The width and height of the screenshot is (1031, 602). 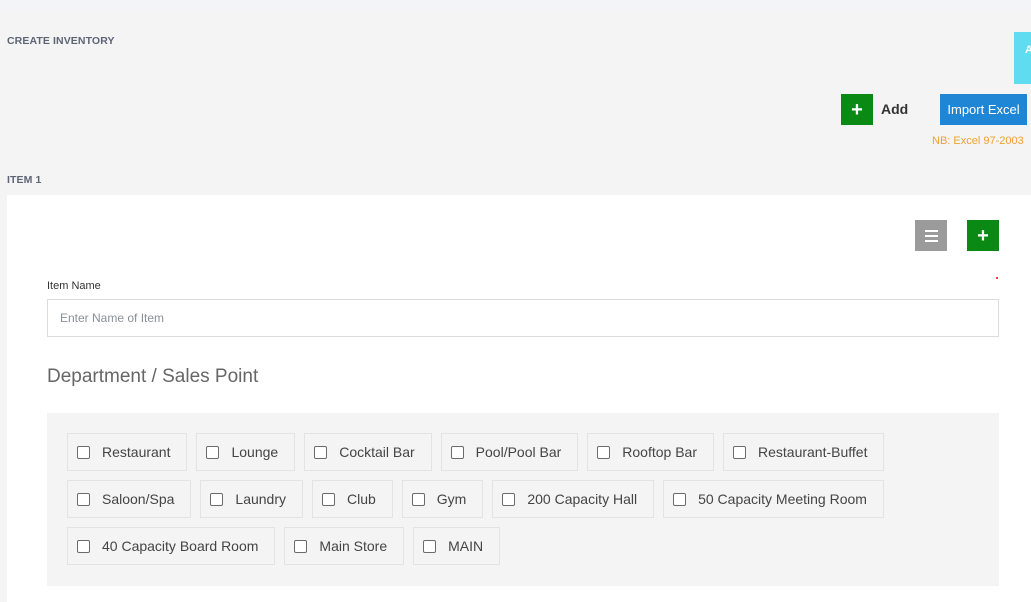 I want to click on department-option: Main Store, so click(x=344, y=546).